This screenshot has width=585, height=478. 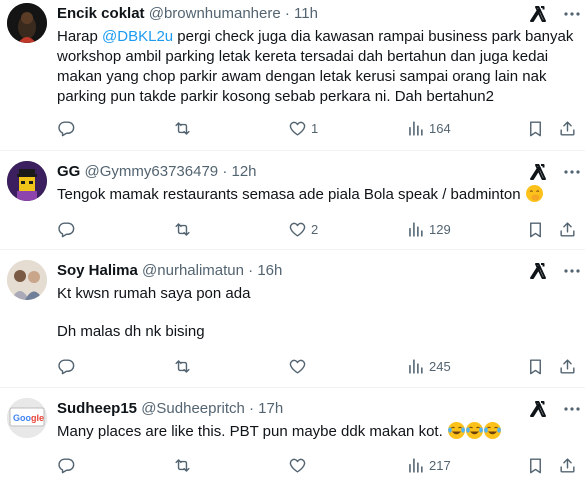 I want to click on display-name: GG, so click(x=68, y=171).